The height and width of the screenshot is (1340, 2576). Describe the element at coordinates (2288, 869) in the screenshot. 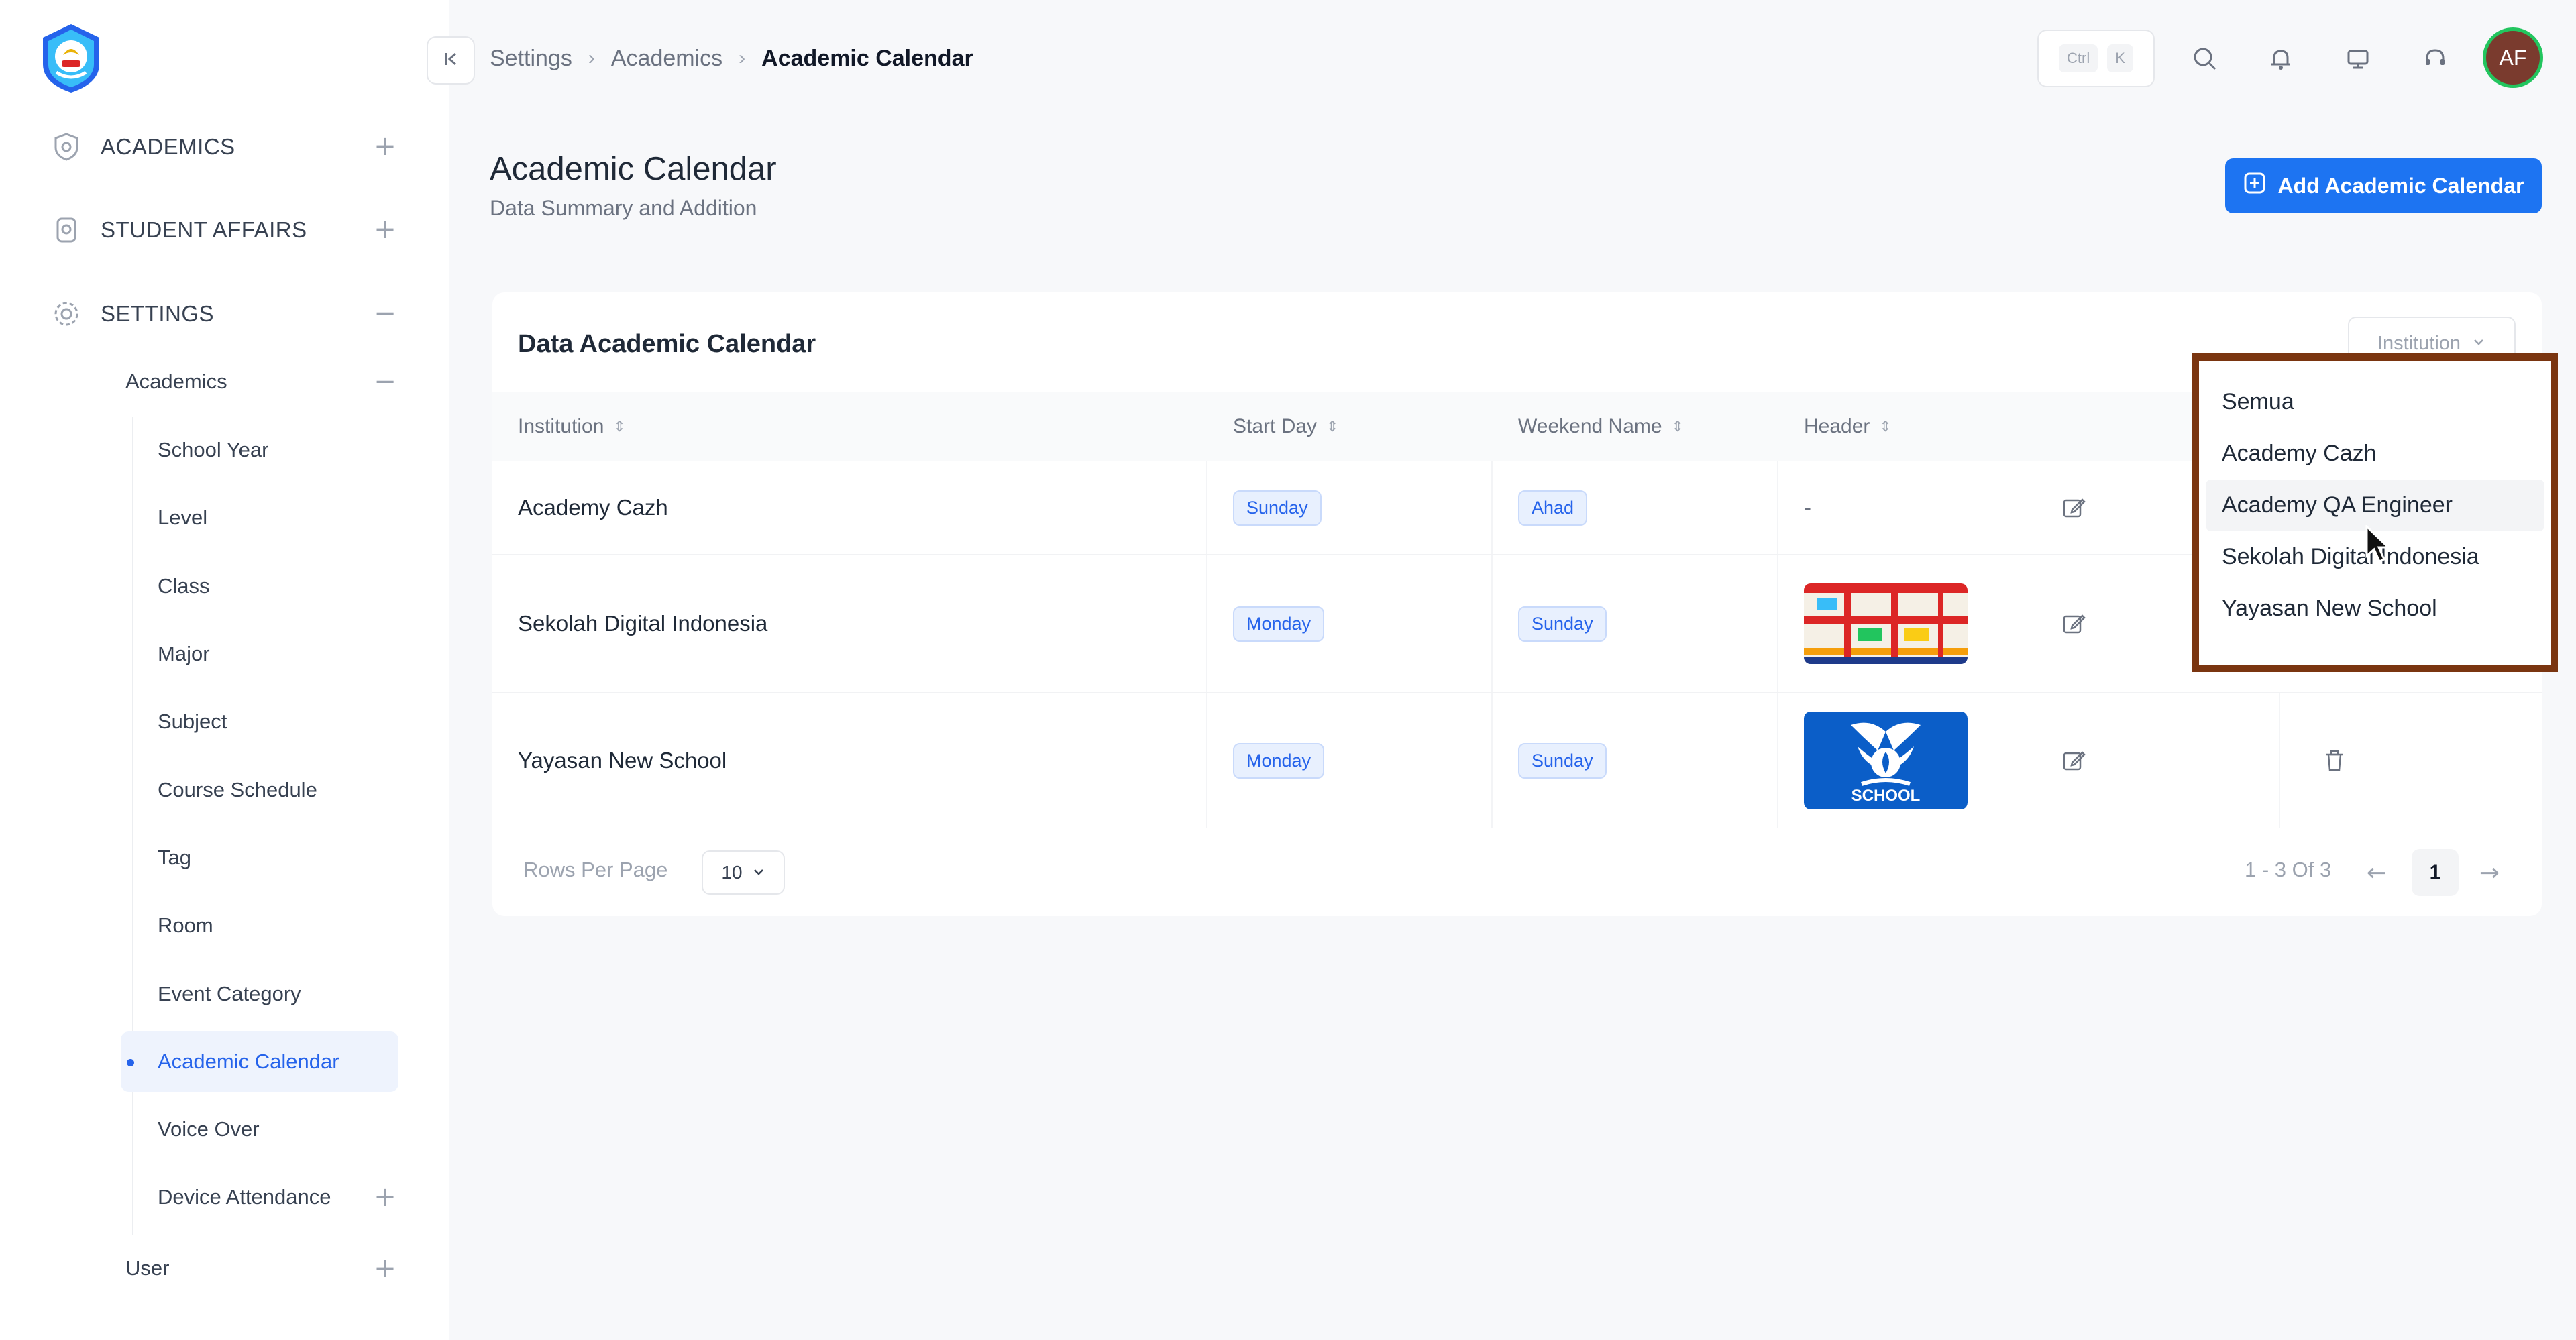

I see `pagination-info: 1 - 3 Of 3` at that location.